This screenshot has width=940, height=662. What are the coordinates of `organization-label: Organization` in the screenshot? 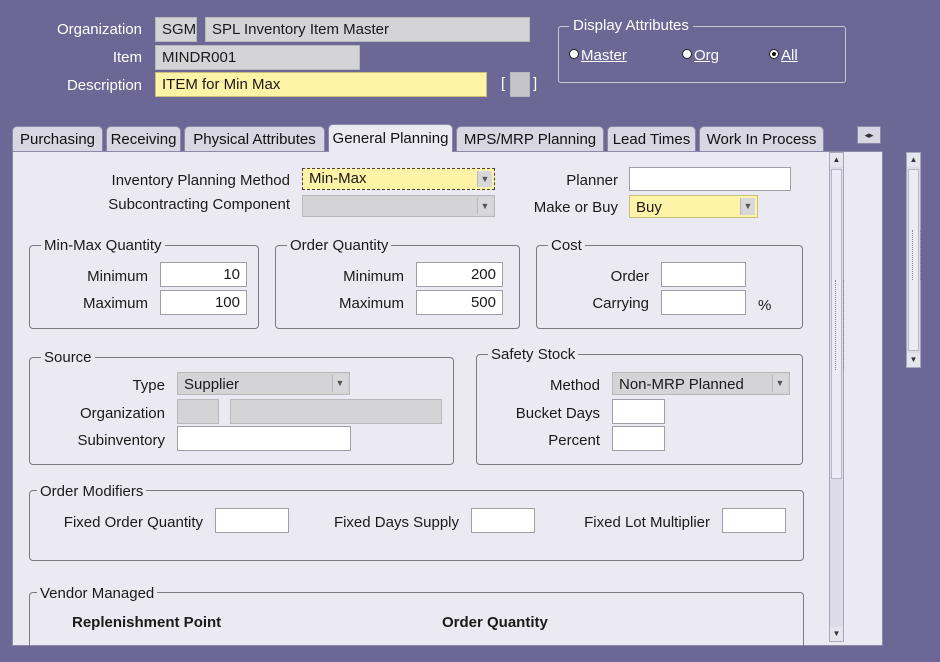 It's located at (99, 29).